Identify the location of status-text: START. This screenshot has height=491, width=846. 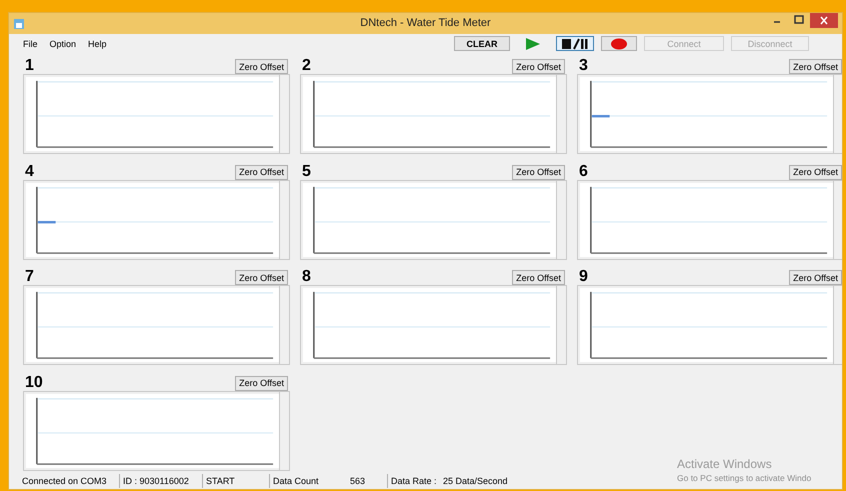
(220, 481).